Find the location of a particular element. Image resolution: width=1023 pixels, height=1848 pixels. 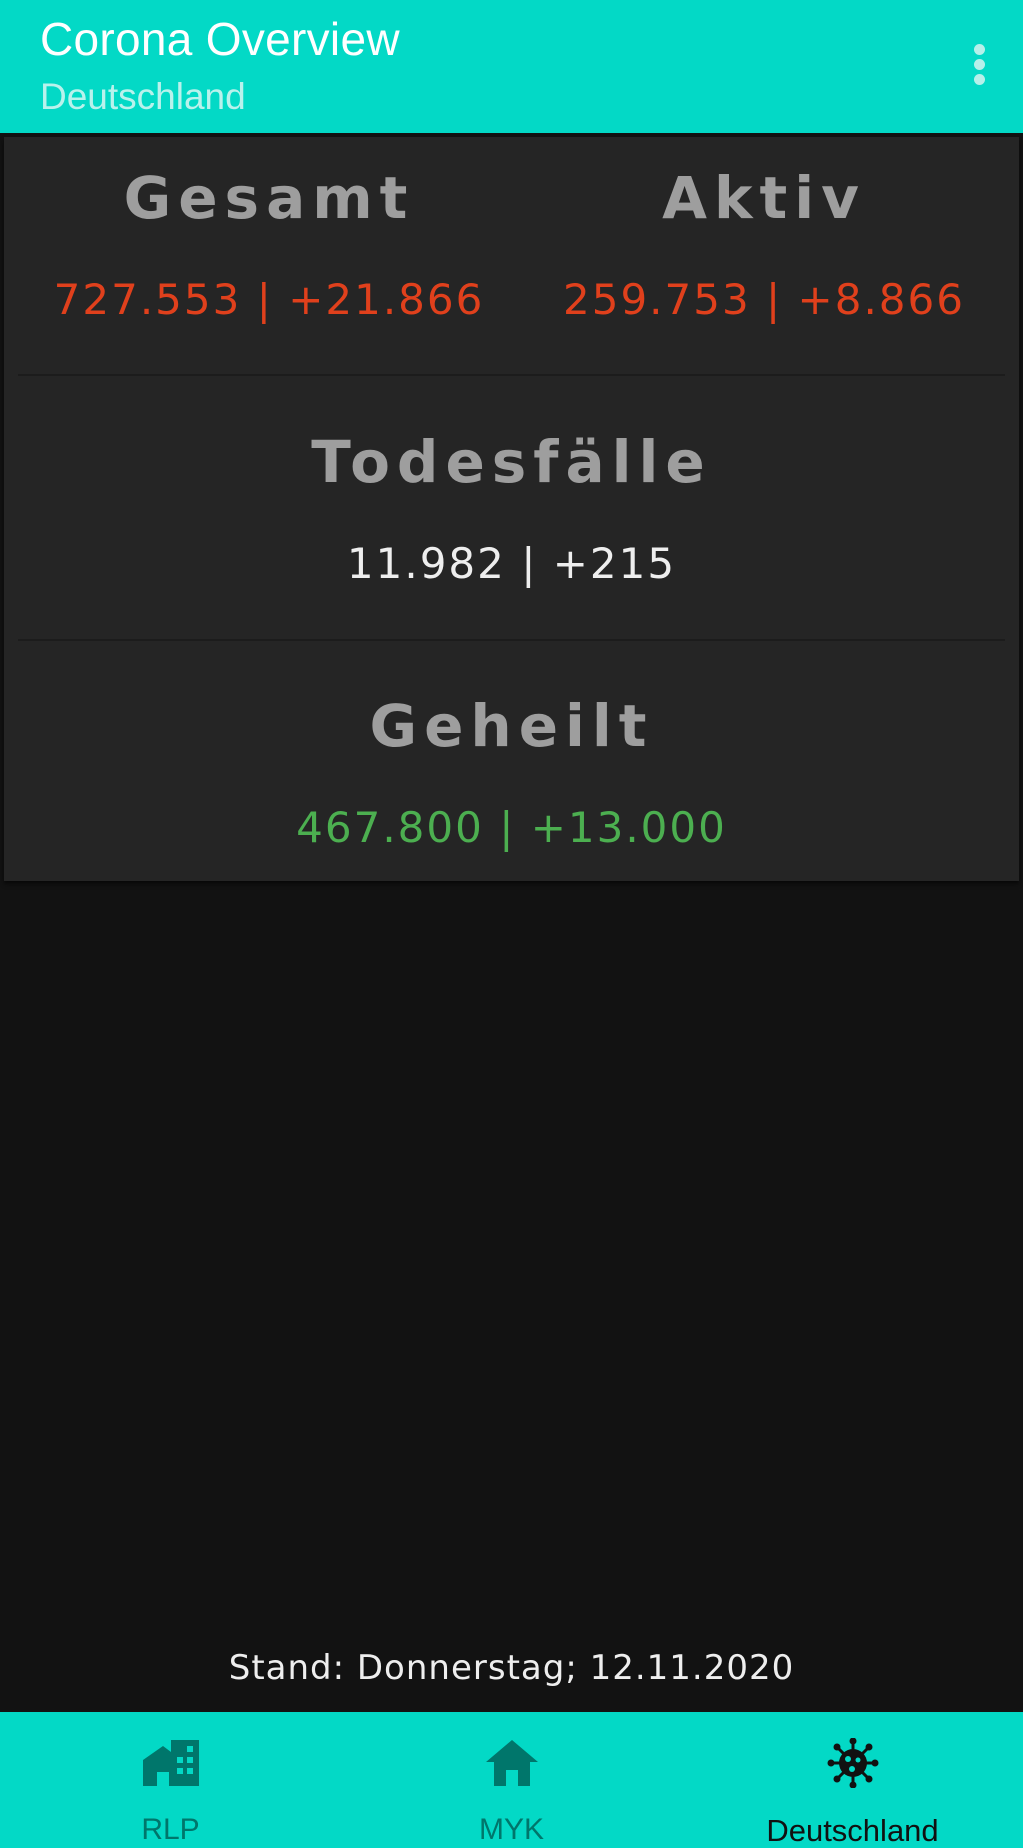

stat-geheilt-value: 467.800 | +13.000 is located at coordinates (511, 827).